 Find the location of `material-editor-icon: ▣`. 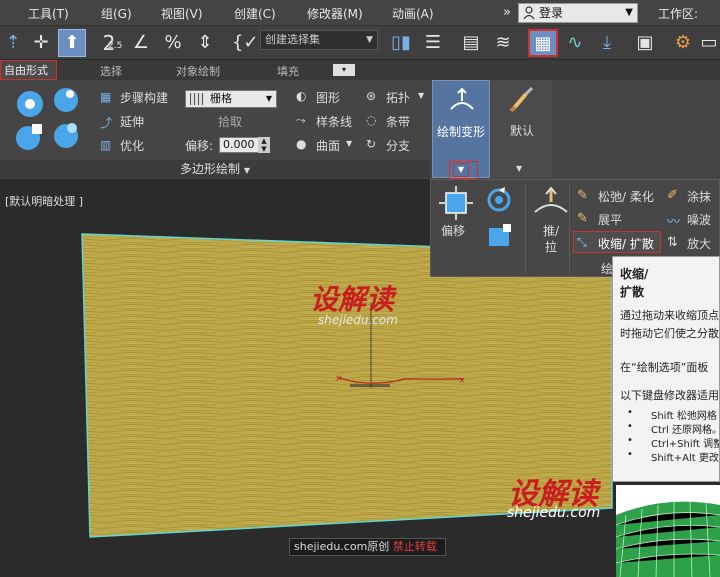

material-editor-icon: ▣ is located at coordinates (645, 43).